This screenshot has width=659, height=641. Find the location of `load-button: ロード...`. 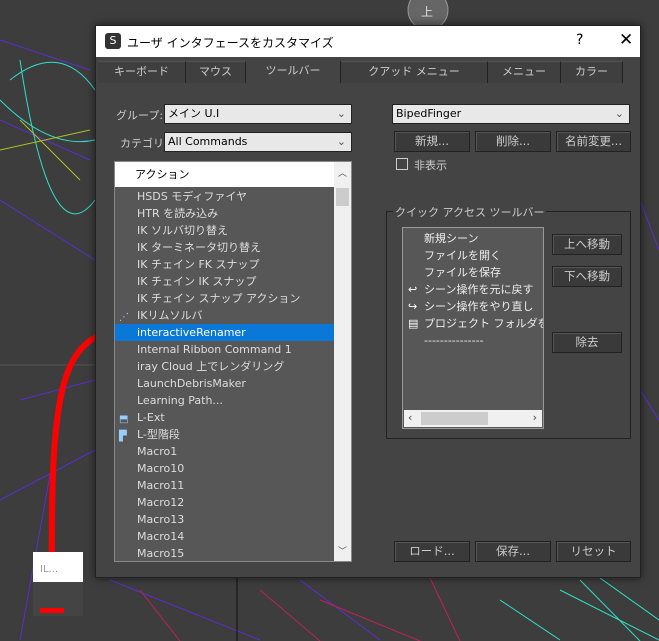

load-button: ロード... is located at coordinates (432, 551).